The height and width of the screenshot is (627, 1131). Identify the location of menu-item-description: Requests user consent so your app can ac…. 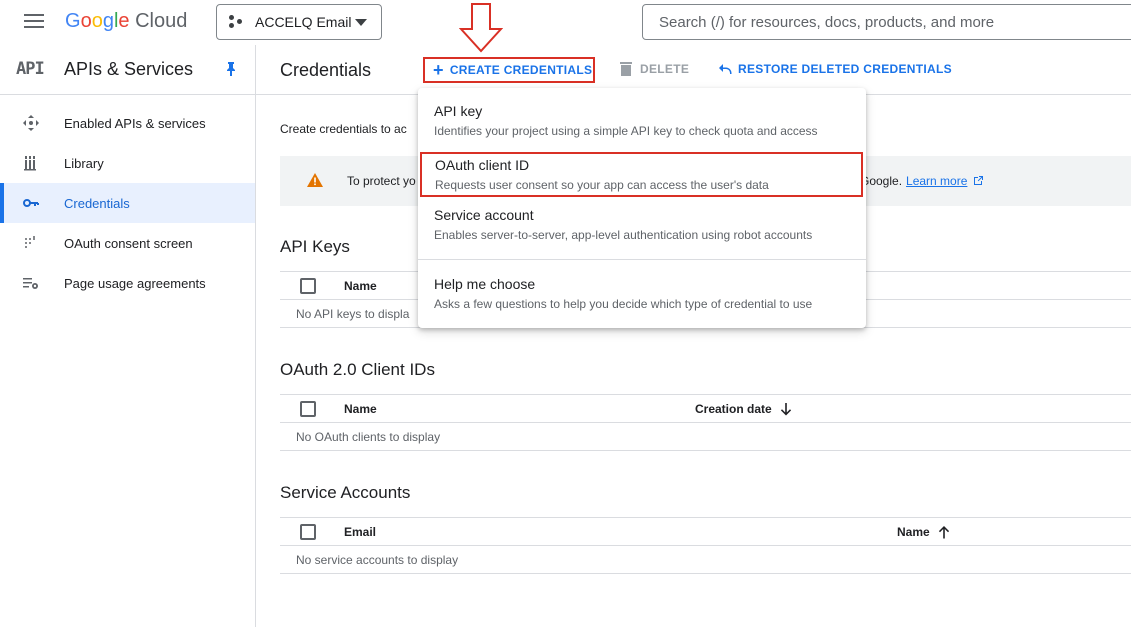
(602, 185).